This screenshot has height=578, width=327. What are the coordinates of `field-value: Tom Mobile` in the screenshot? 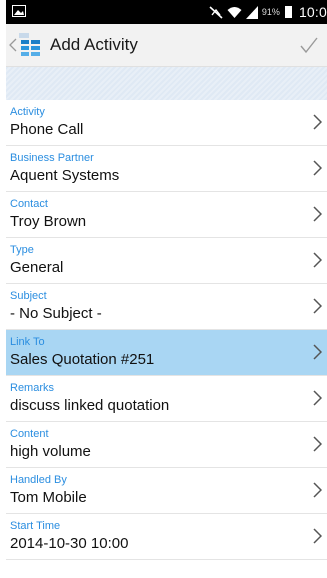 It's located at (48, 497).